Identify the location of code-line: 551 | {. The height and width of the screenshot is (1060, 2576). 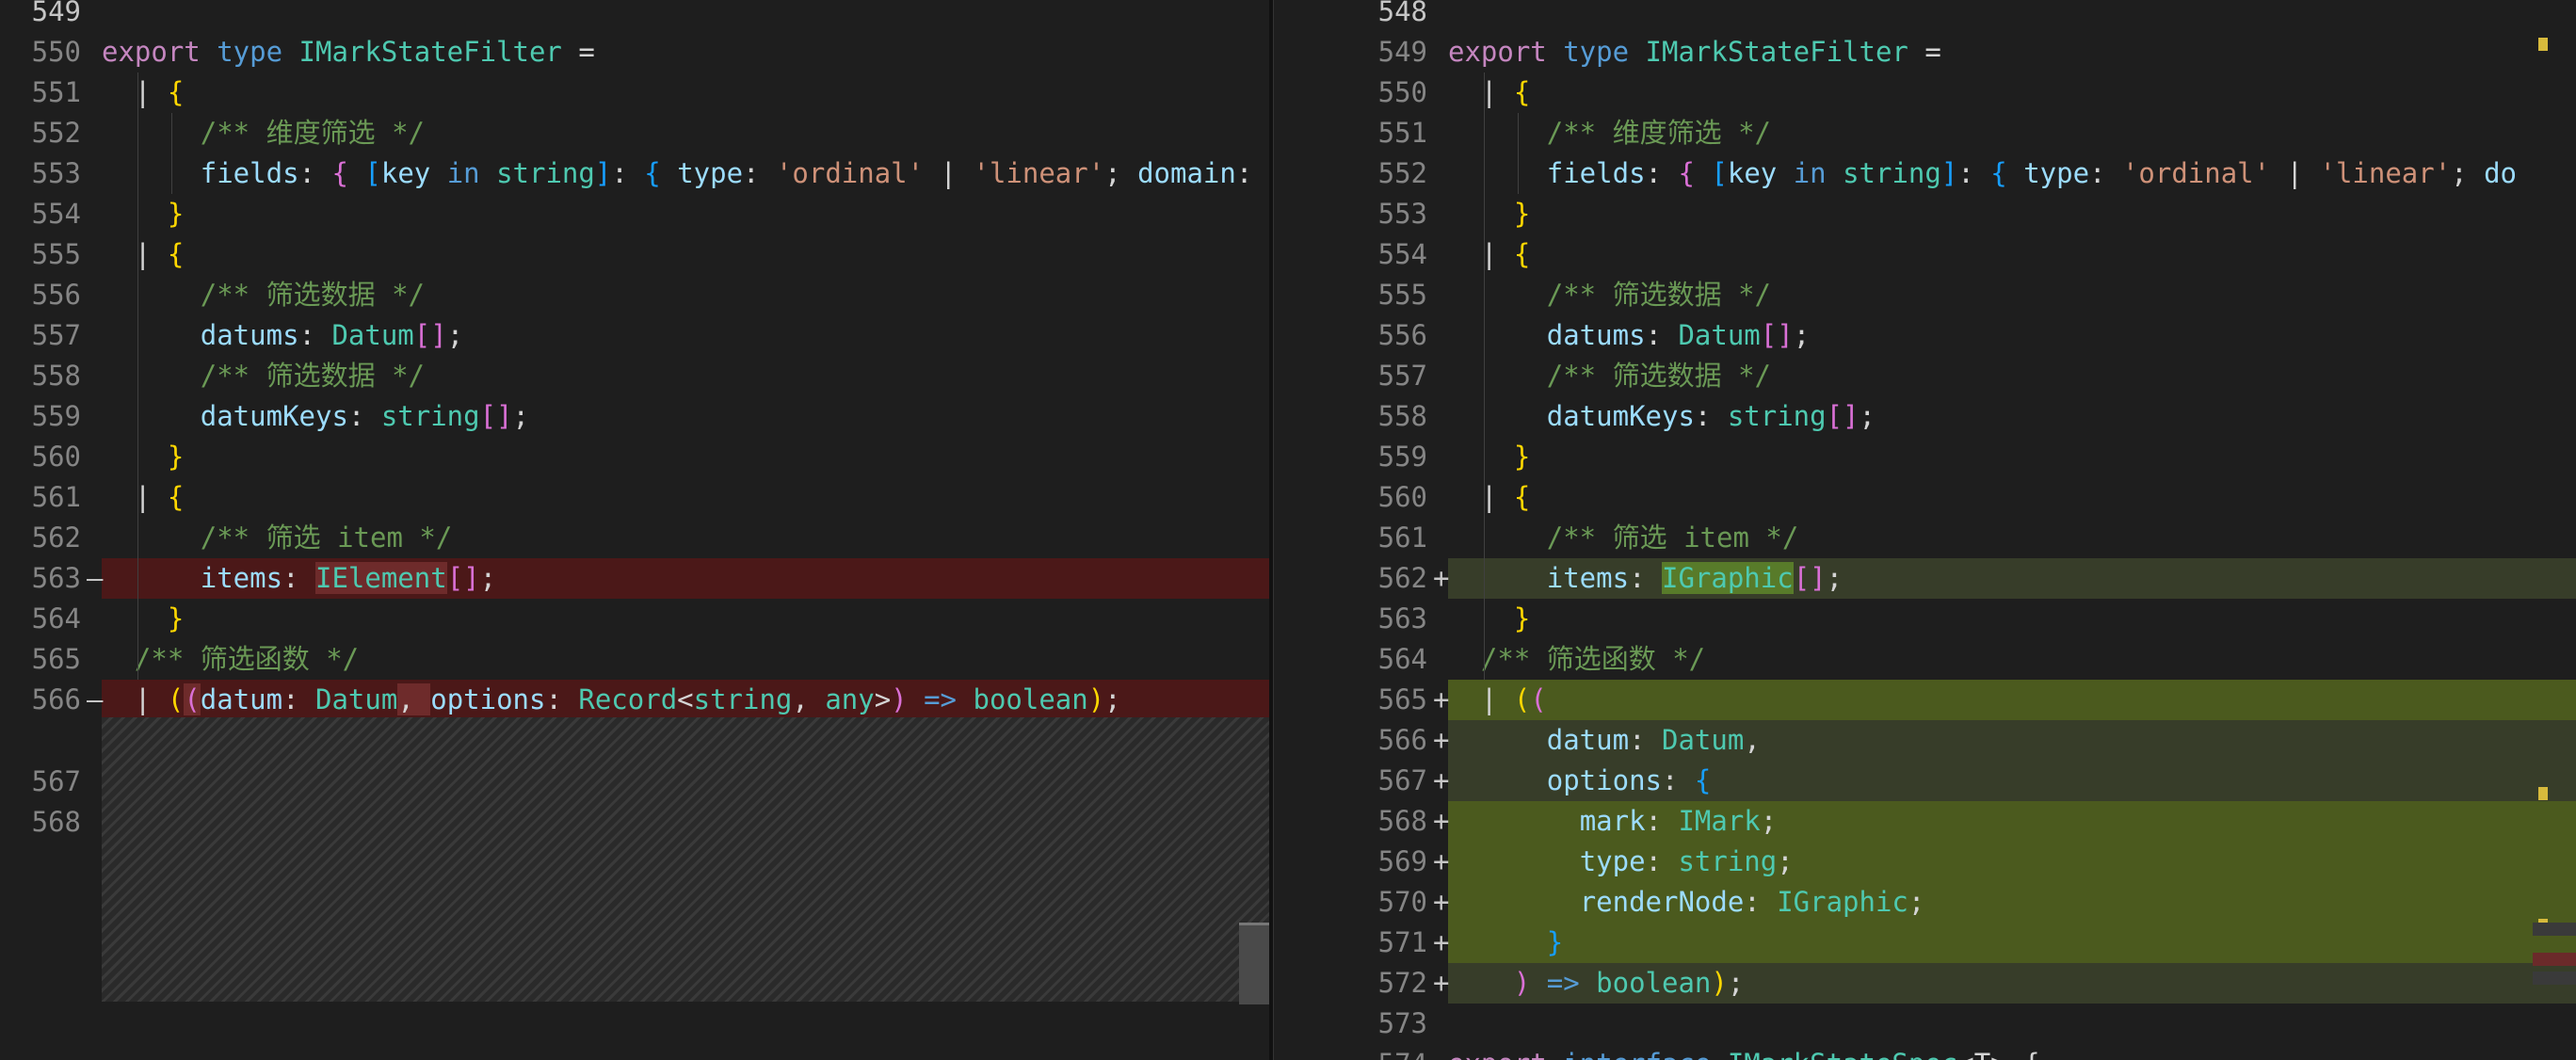
(635, 92).